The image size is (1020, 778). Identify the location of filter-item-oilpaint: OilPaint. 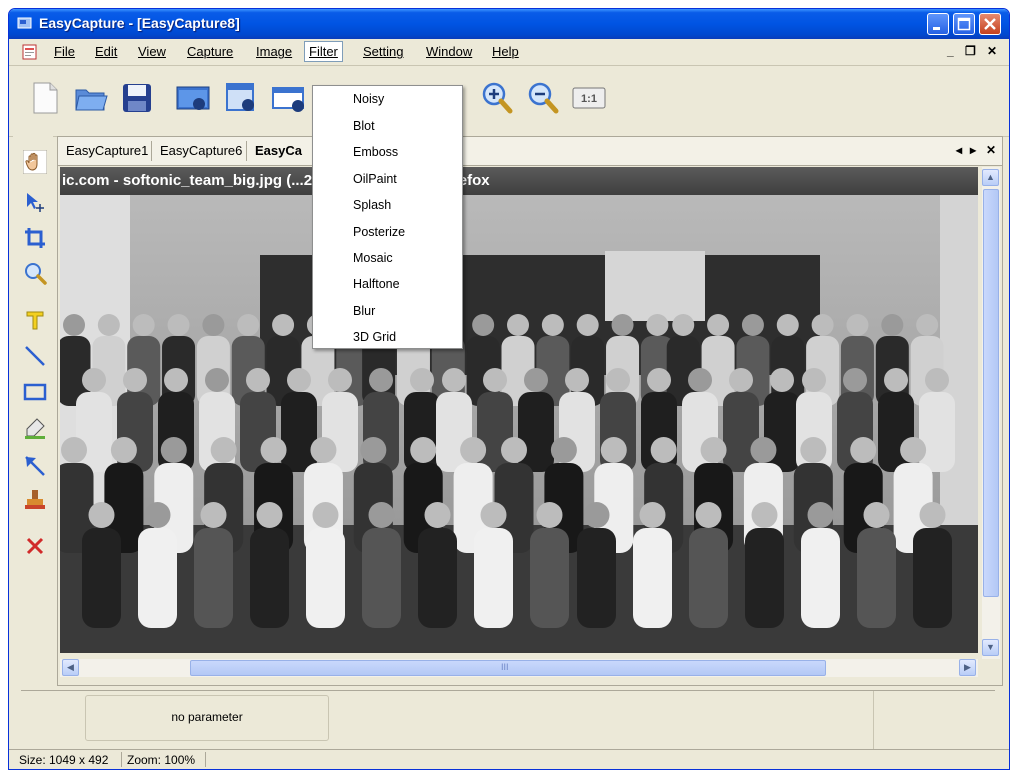
(375, 179).